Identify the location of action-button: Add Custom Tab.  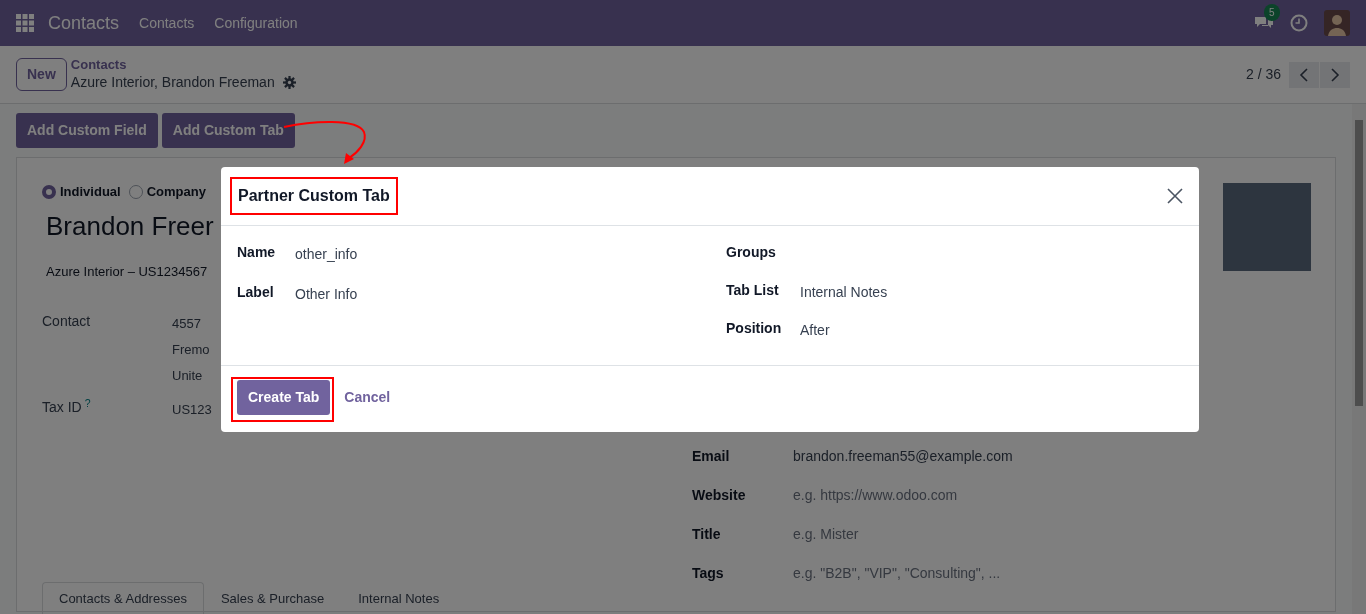
(228, 130).